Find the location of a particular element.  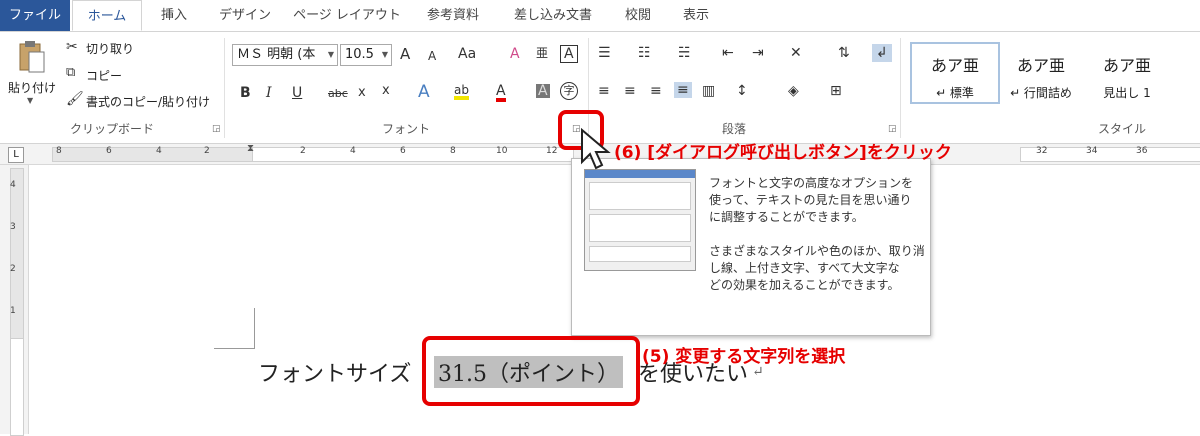

page-margin-corner is located at coordinates (234, 328).